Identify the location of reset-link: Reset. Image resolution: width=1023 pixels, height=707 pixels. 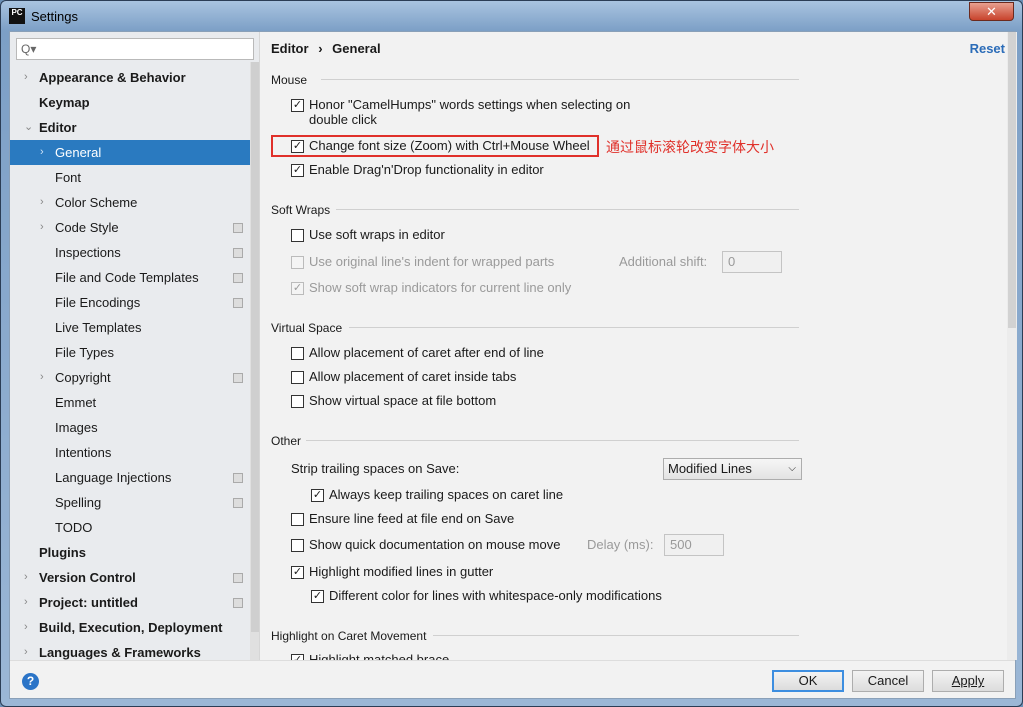
(987, 48).